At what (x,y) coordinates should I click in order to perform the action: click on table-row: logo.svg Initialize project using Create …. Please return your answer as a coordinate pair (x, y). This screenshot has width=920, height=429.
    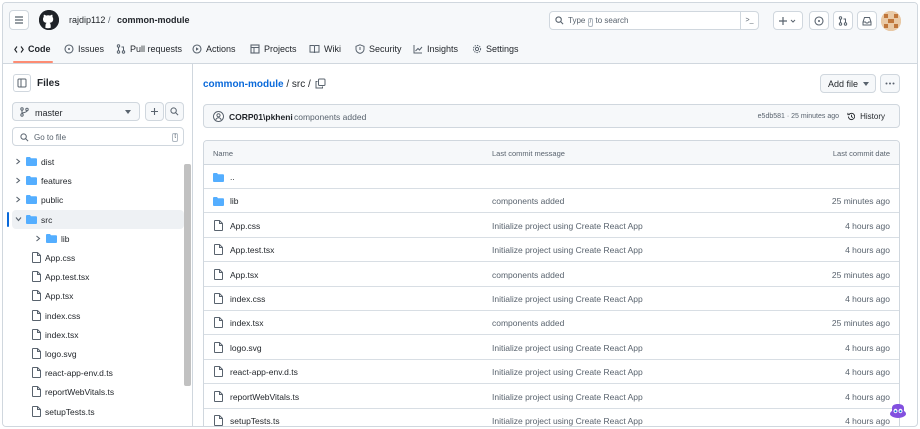
    Looking at the image, I should click on (551, 348).